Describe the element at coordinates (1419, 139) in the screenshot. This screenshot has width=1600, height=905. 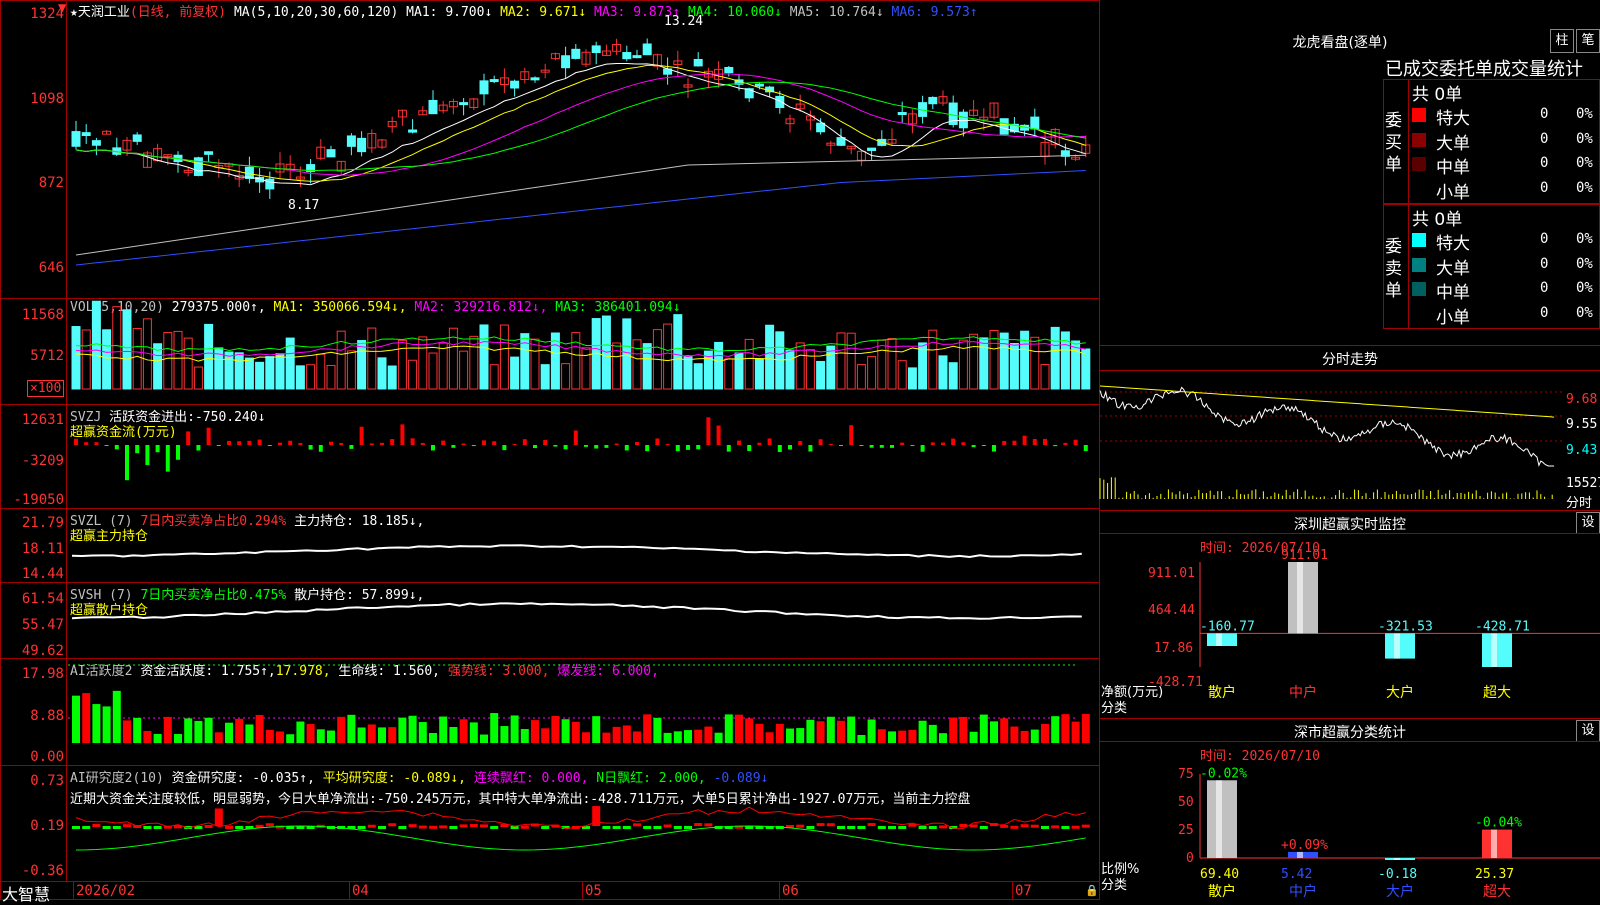
I see `buy-color-swatch` at that location.